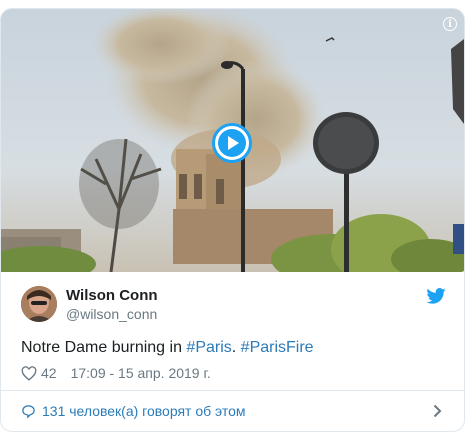  I want to click on tweet-timestamp: 17:09 - 15 апр. 2019 г., so click(141, 373).